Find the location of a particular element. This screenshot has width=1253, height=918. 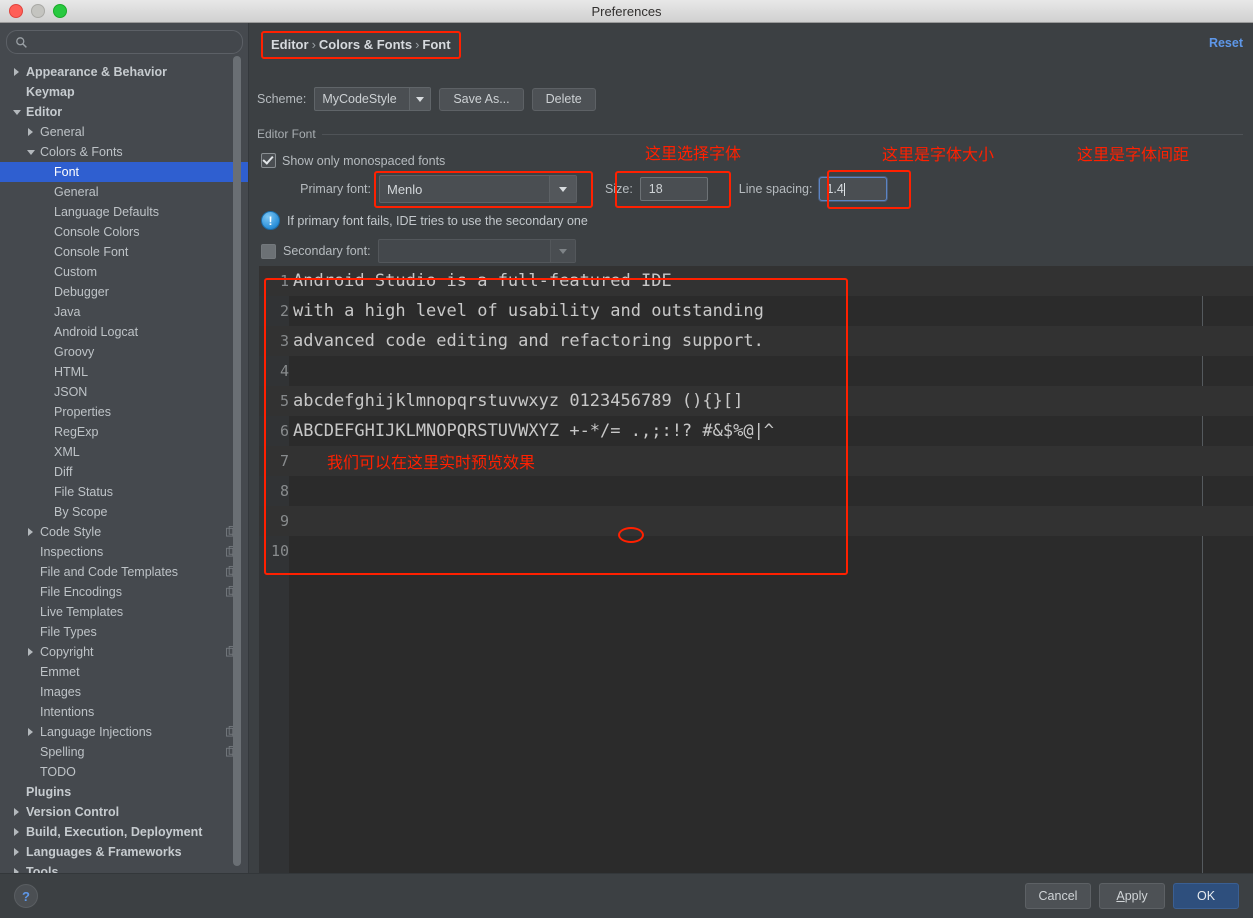

sidebar-item-font: Font is located at coordinates (124, 172).